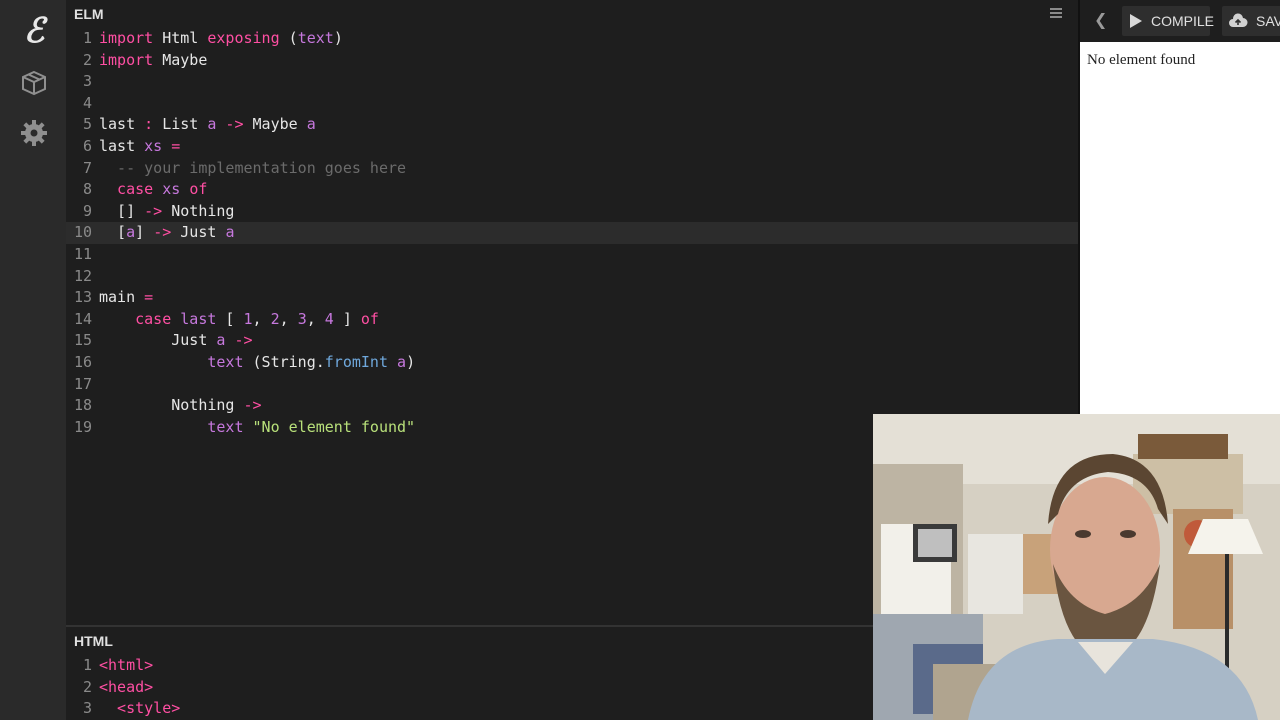 This screenshot has height=720, width=1280. I want to click on code-line: 13 main =, so click(572, 298).